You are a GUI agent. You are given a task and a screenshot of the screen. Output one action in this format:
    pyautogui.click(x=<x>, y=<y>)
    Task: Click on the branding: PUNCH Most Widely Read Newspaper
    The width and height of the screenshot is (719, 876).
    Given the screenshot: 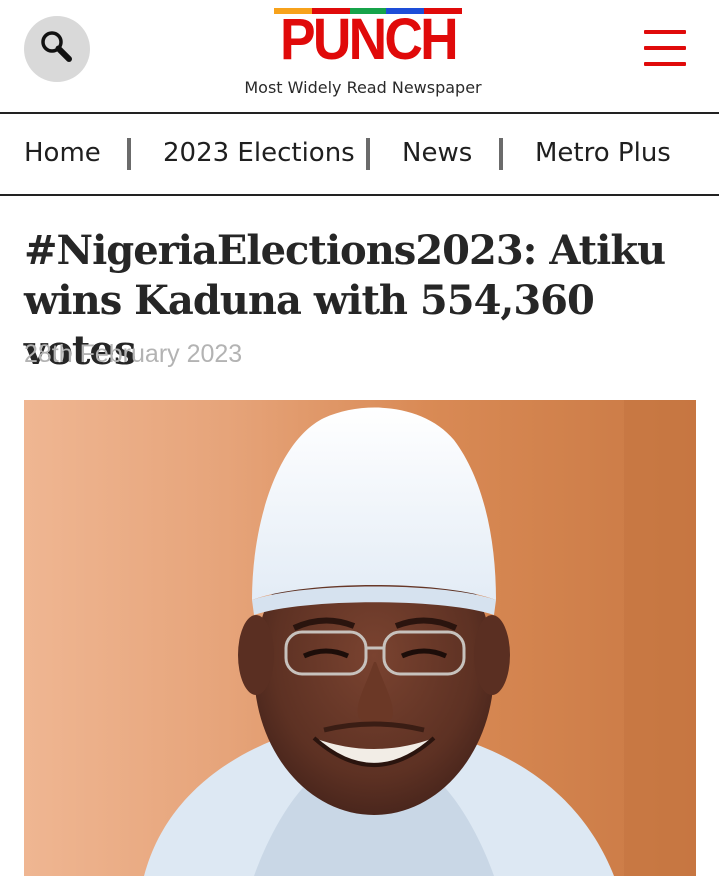 What is the action you would take?
    pyautogui.click(x=359, y=57)
    